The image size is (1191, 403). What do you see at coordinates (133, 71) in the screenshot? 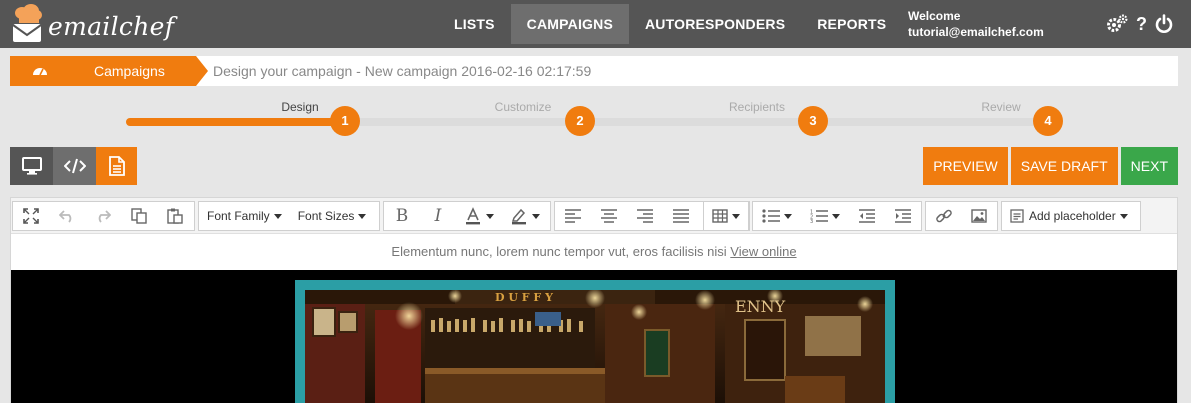
I see `breadcrumb-campaigns: Campaigns` at bounding box center [133, 71].